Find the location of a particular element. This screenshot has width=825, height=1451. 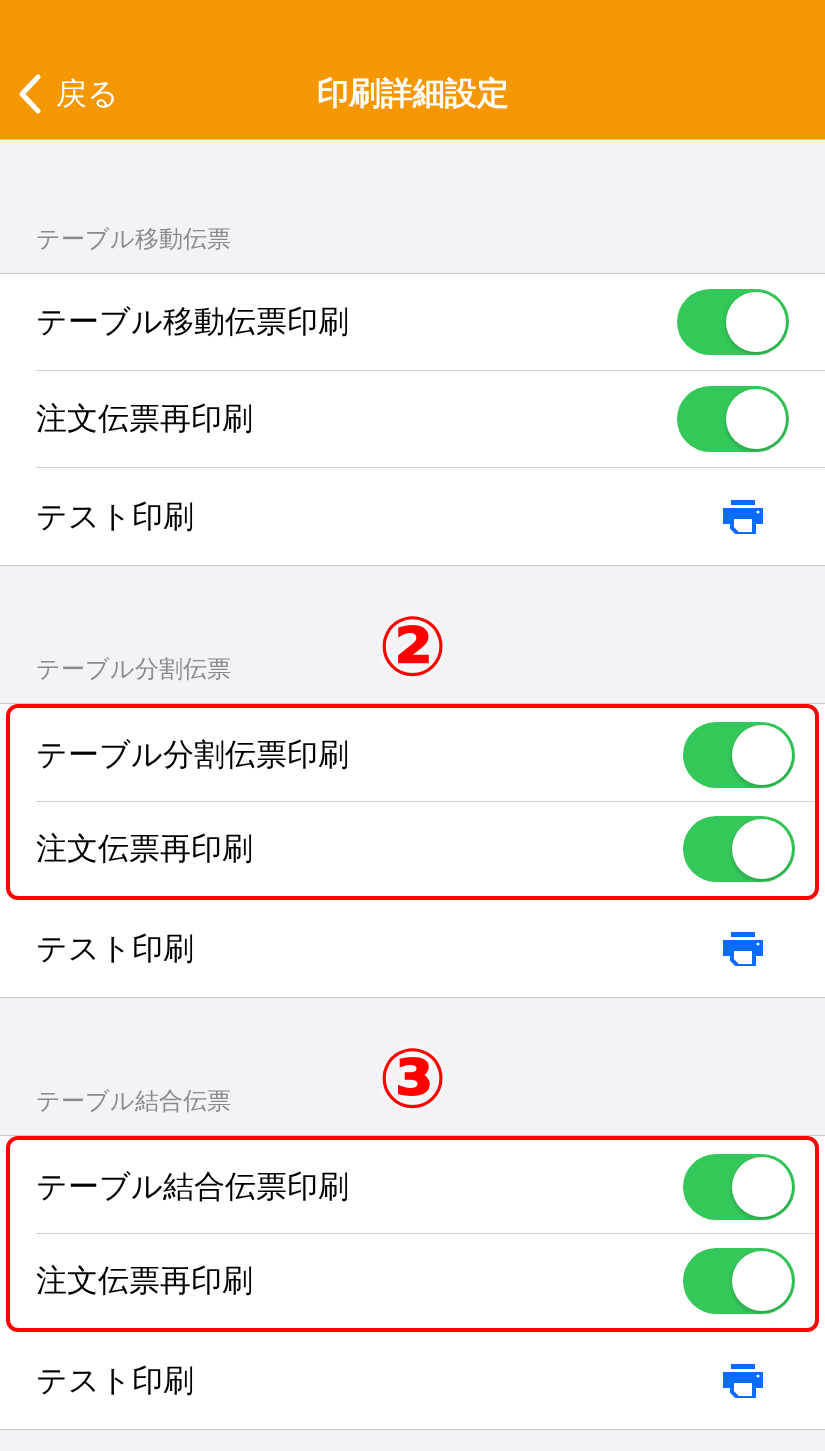

back-button: 戻る is located at coordinates (59, 94).